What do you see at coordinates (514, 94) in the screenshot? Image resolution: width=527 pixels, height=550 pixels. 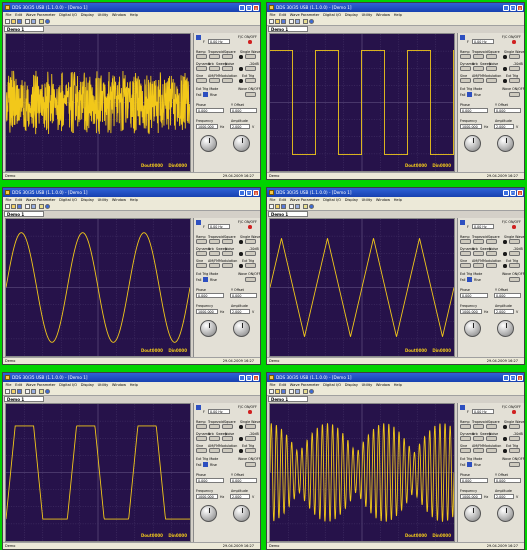 I see `wave-onoff-button` at bounding box center [514, 94].